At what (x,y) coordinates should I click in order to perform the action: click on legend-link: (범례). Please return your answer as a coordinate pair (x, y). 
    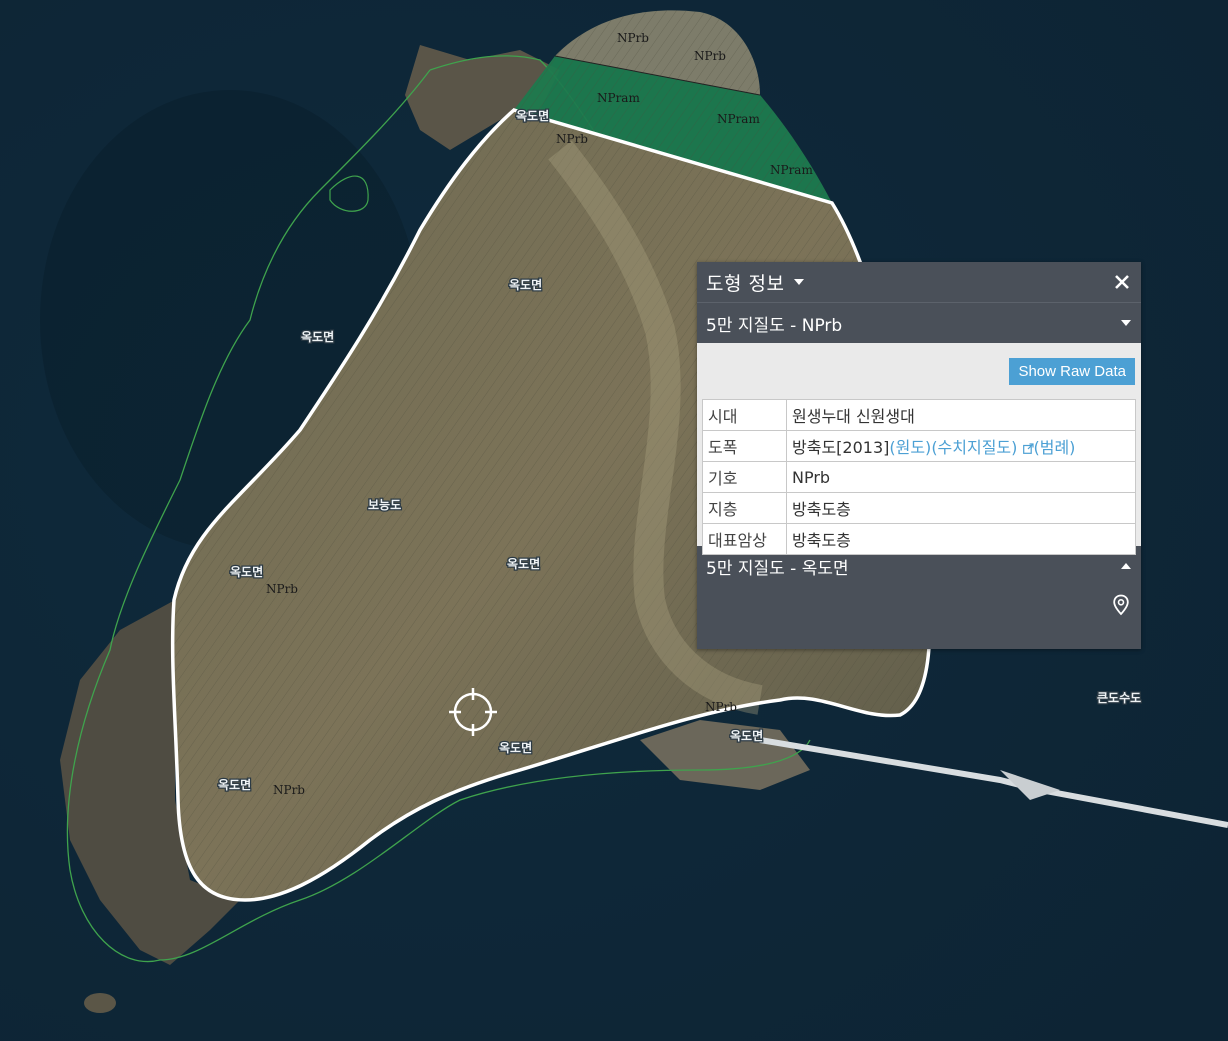
    Looking at the image, I should click on (1055, 447).